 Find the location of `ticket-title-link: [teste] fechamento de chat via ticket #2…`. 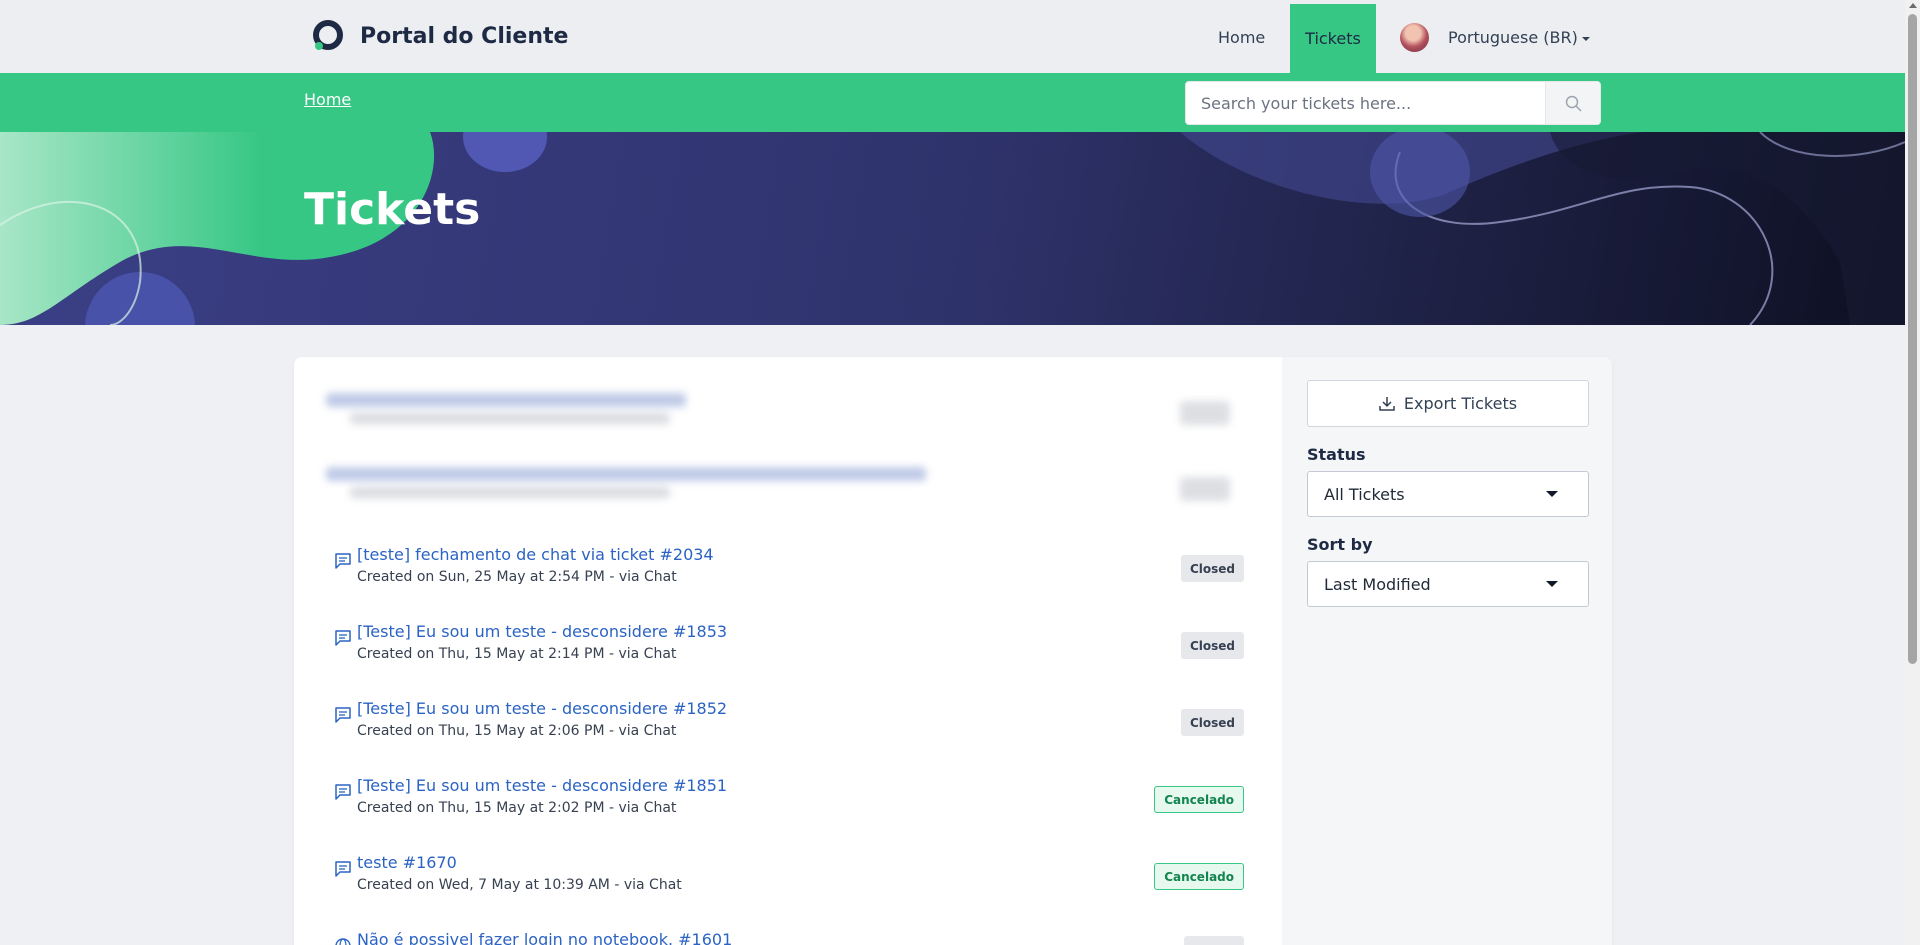

ticket-title-link: [teste] fechamento de chat via ticket #2… is located at coordinates (535, 554).